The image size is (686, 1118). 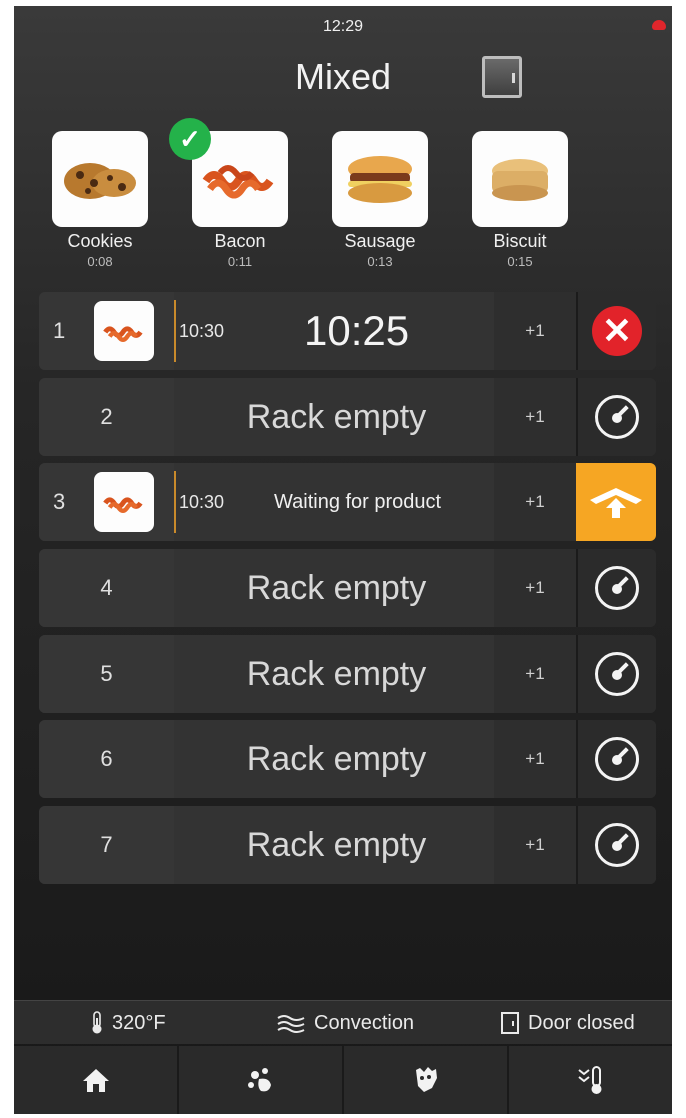 What do you see at coordinates (343, 26) in the screenshot?
I see `clock: 12:29` at bounding box center [343, 26].